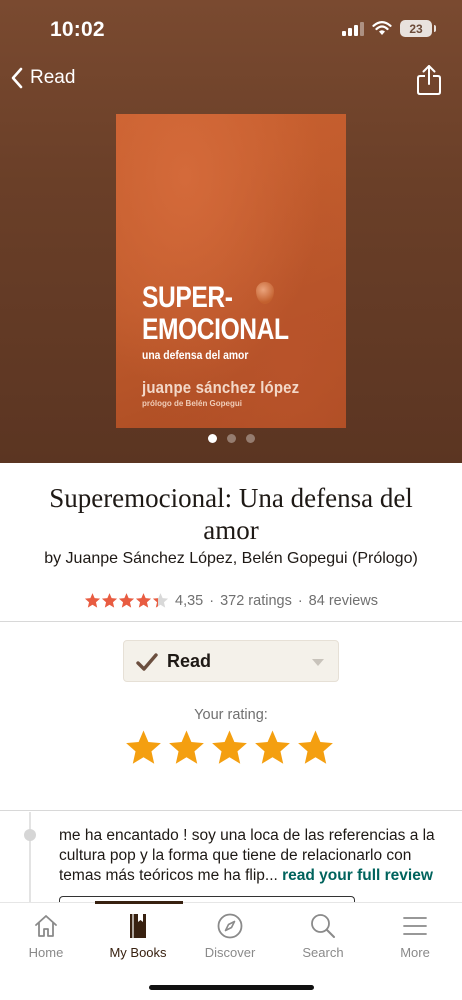 The height and width of the screenshot is (1000, 462). Describe the element at coordinates (323, 952) in the screenshot. I see `tab-label: Search` at that location.